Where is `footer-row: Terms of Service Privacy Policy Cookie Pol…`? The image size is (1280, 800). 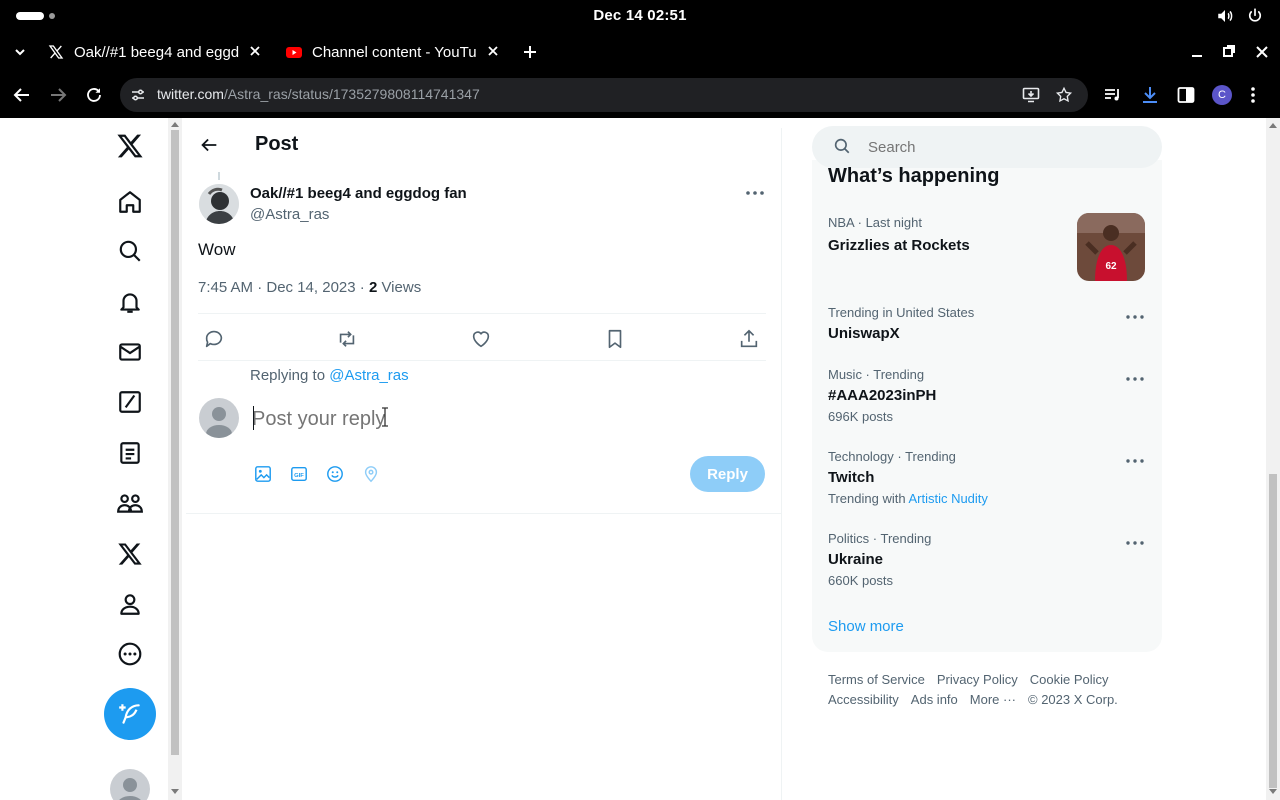
footer-row: Terms of Service Privacy Policy Cookie Pol… is located at coordinates (974, 679).